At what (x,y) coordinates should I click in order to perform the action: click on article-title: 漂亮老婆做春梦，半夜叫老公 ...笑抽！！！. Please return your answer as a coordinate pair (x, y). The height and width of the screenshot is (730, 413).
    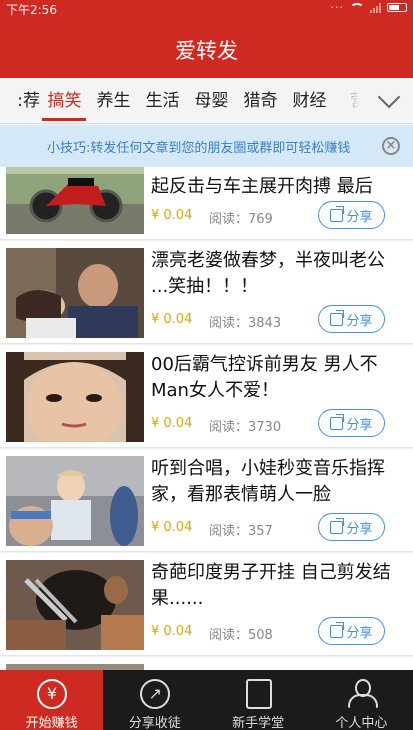
    Looking at the image, I should click on (278, 274).